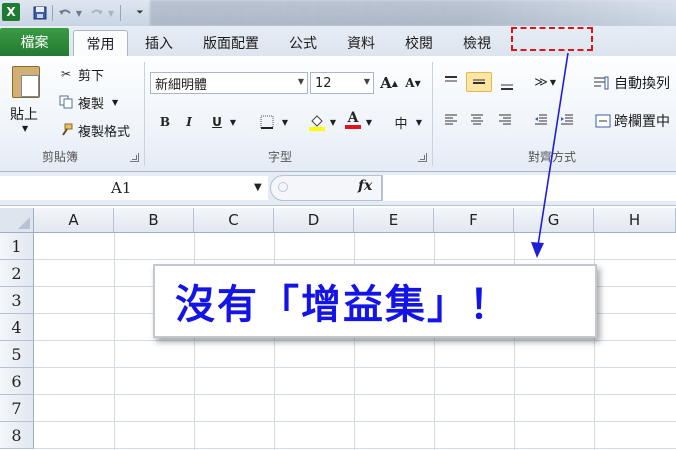  What do you see at coordinates (154, 220) in the screenshot?
I see `column-header-b: B` at bounding box center [154, 220].